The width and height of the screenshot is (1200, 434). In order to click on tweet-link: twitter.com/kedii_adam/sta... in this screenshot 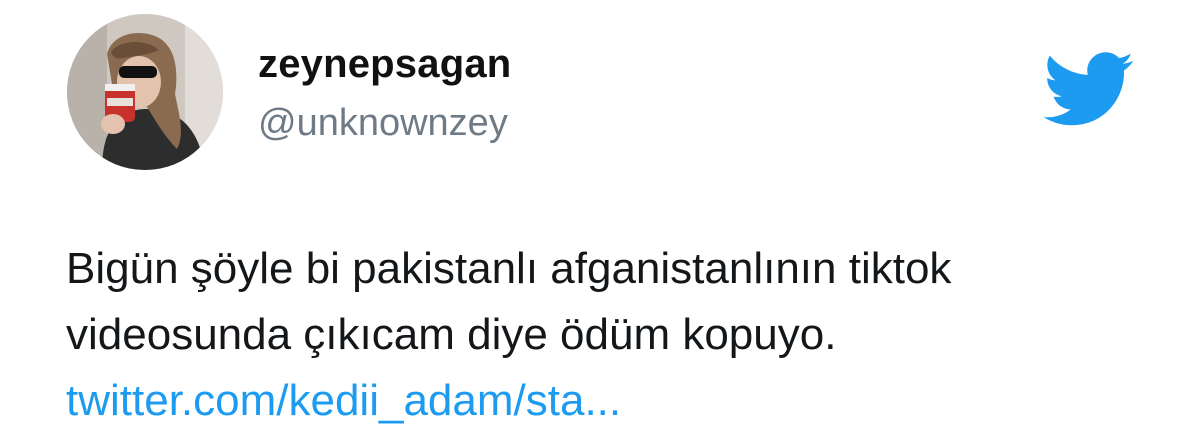, I will do `click(616, 401)`.